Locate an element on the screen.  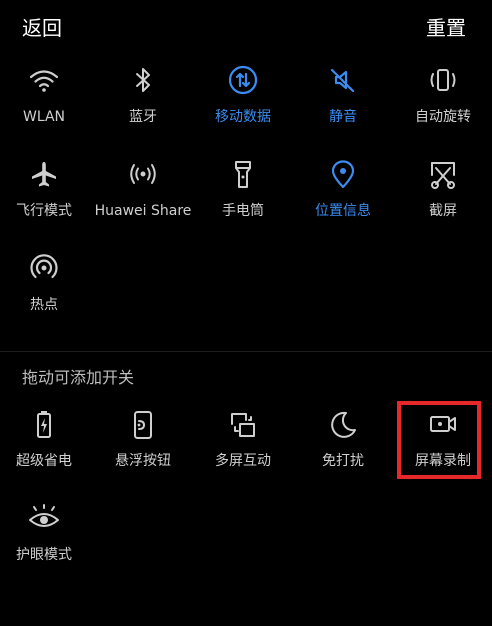
tile-do-not-disturb: 免打扰 is located at coordinates (343, 448).